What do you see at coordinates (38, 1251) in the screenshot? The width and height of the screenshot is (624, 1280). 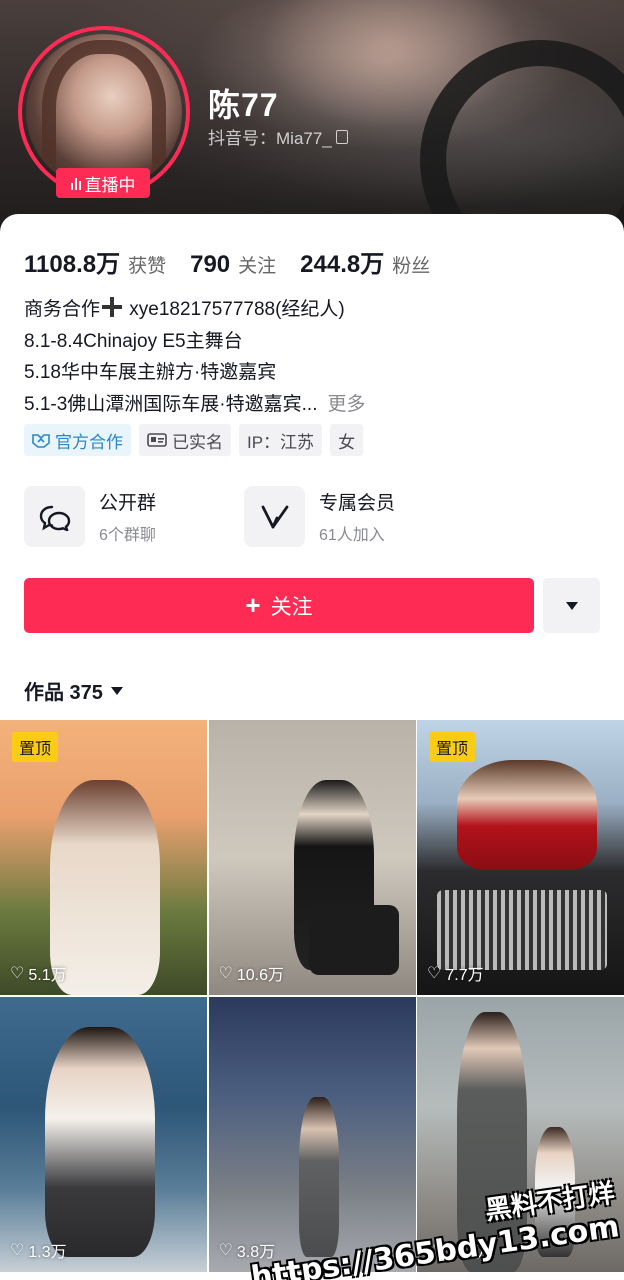 I see `like-count: ♡ 1.3万` at bounding box center [38, 1251].